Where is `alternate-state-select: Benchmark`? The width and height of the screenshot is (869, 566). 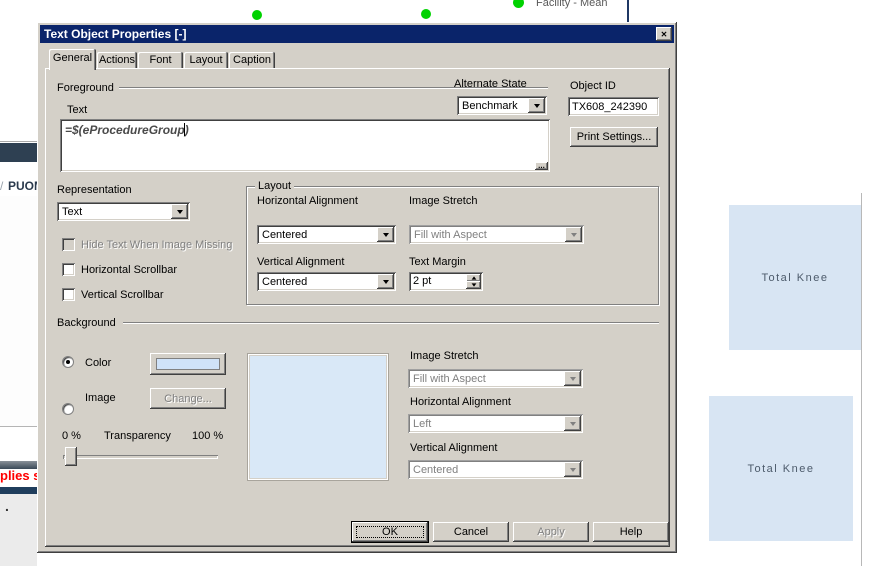
alternate-state-select: Benchmark is located at coordinates (502, 105).